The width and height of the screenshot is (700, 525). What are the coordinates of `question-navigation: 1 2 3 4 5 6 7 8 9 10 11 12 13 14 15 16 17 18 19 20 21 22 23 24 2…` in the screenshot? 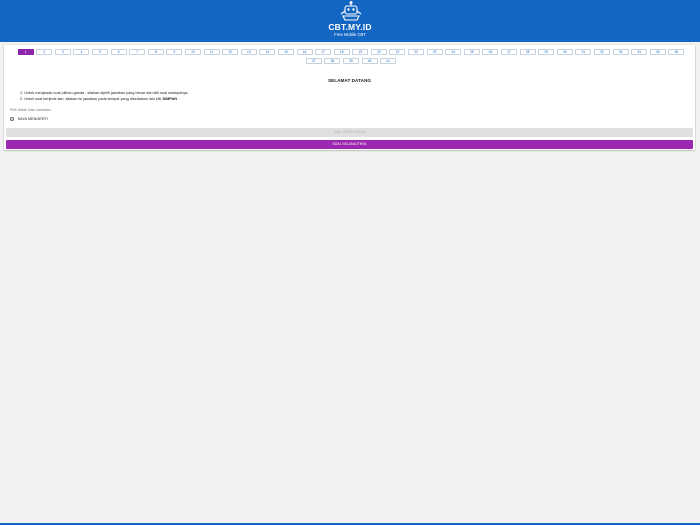 It's located at (351, 56).